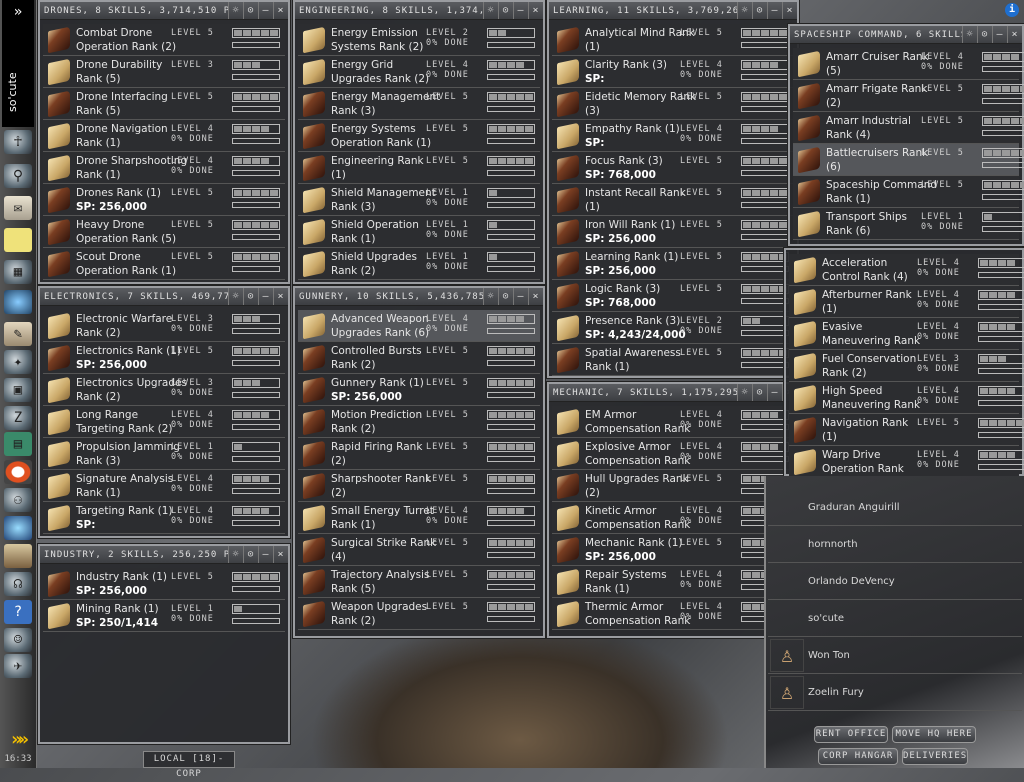 This screenshot has width=1024, height=782. I want to click on skill-row: Drones Rank (1) SP: 256,000 LEVEL 5, so click(164, 200).